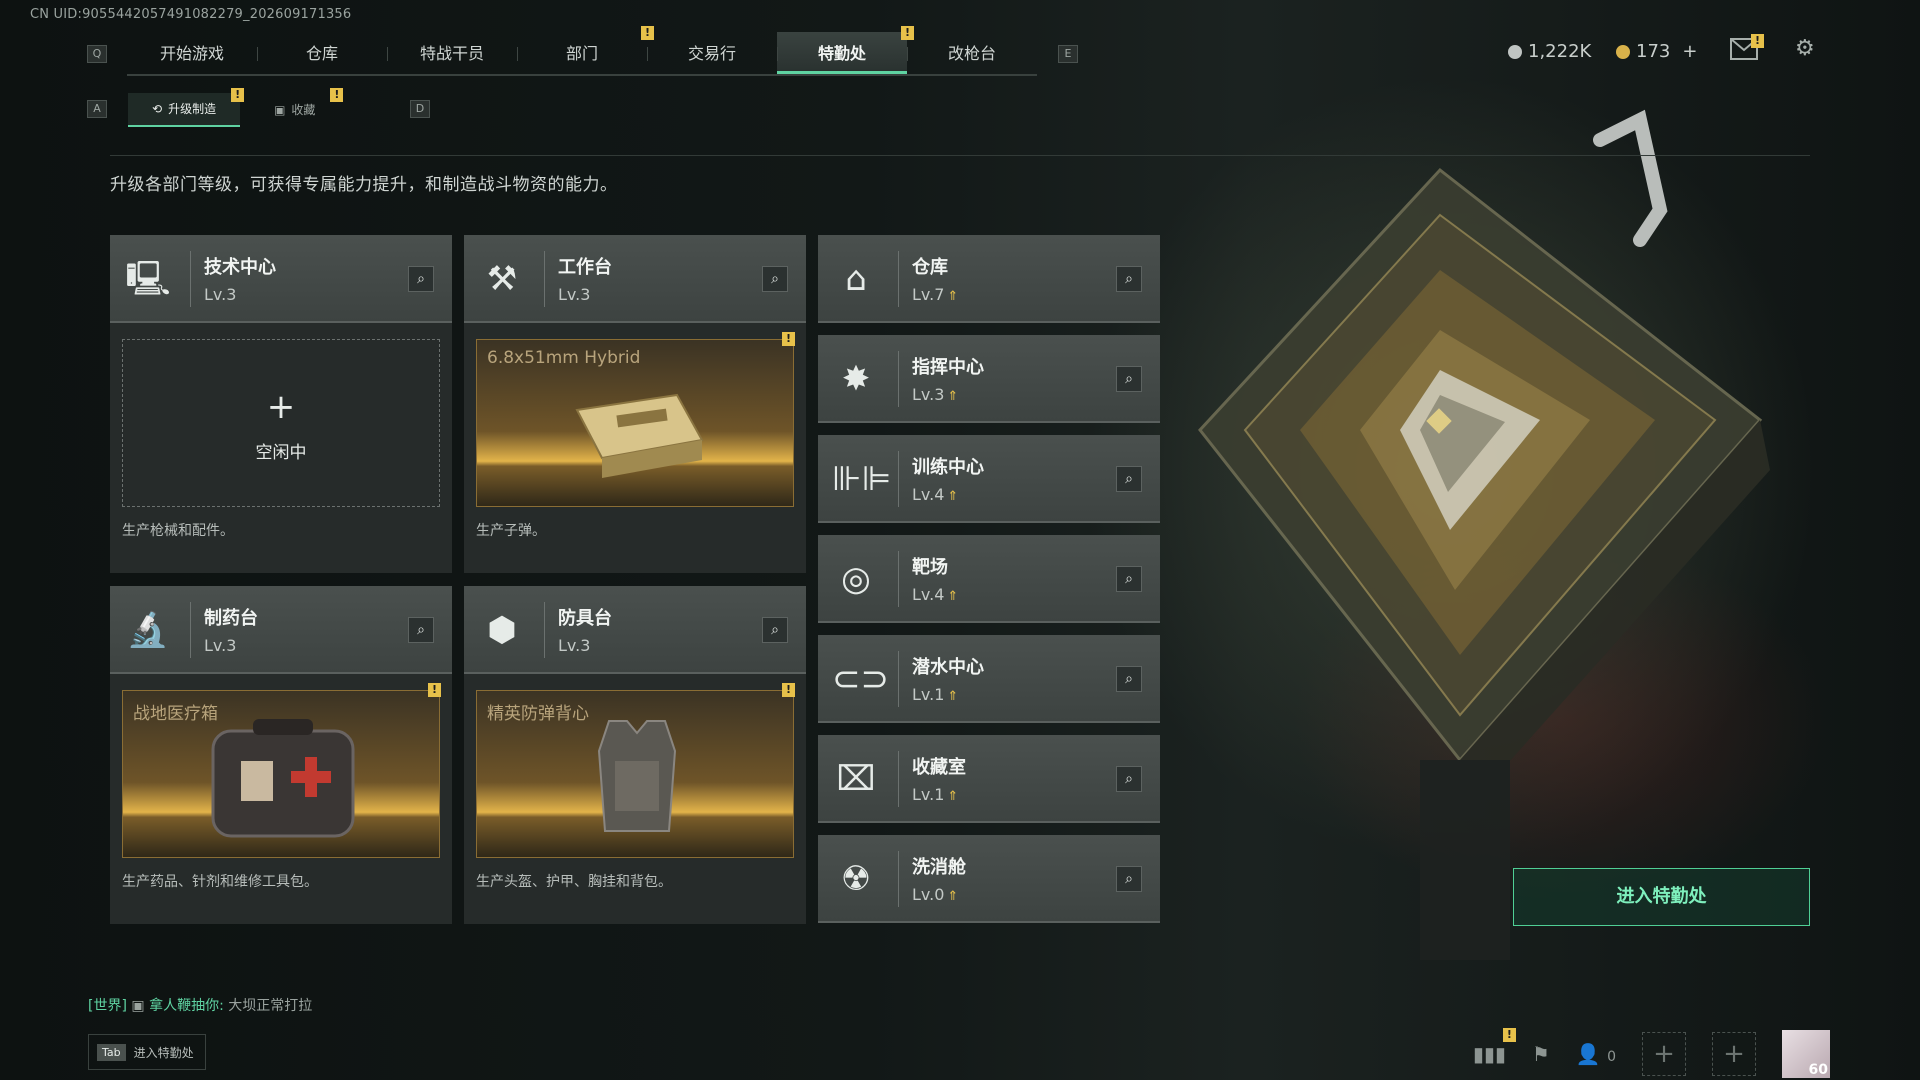 The image size is (1920, 1080). I want to click on subtab-upgrade-craft: ⟲ 升级制造 !, so click(186, 107).